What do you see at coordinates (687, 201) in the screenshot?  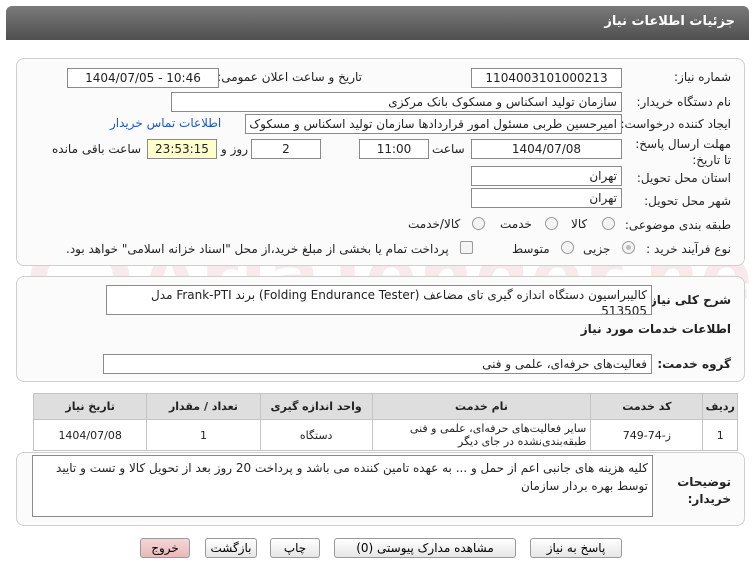 I see `city-label: شهر محل تحویل:` at bounding box center [687, 201].